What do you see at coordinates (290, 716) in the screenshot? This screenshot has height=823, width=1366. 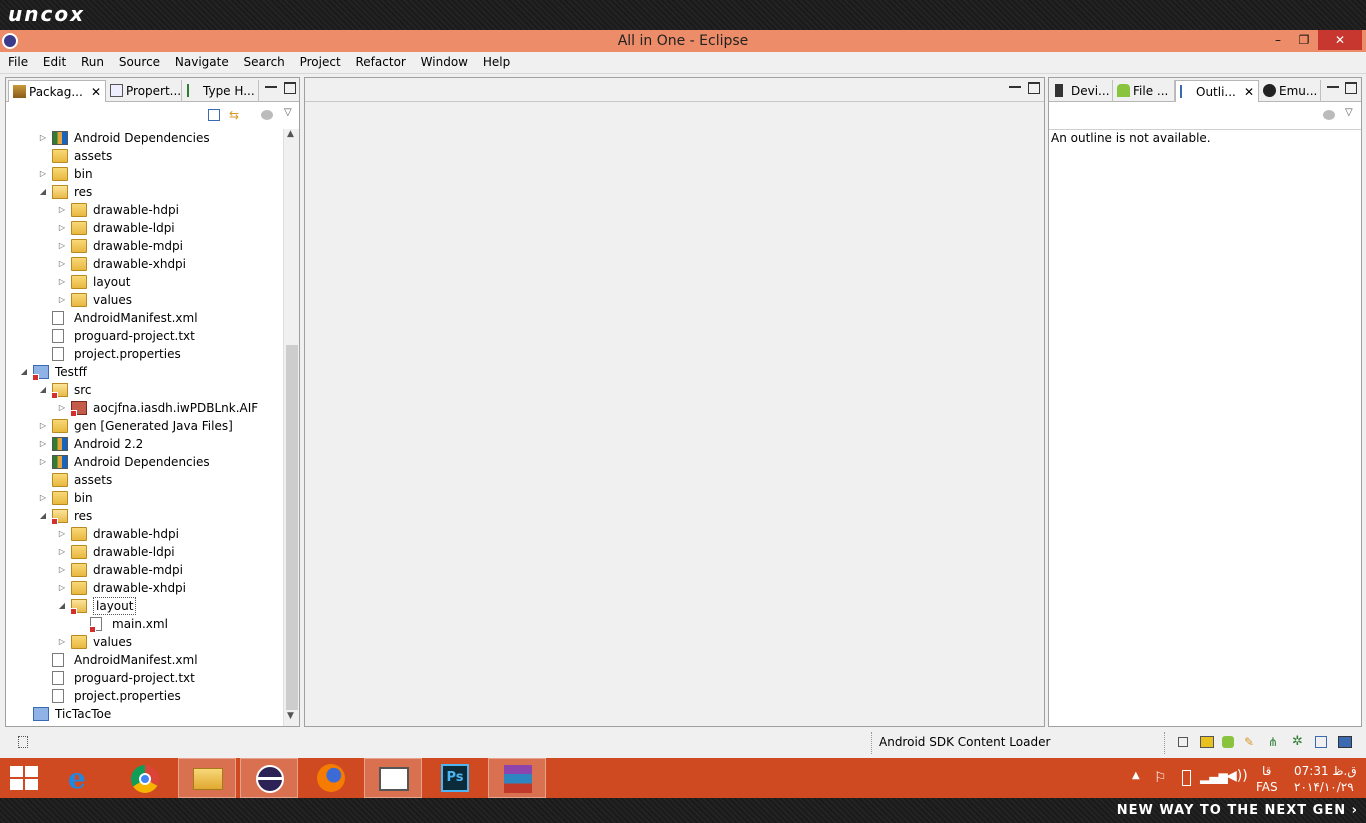 I see `scroll-down-icon: ▼` at bounding box center [290, 716].